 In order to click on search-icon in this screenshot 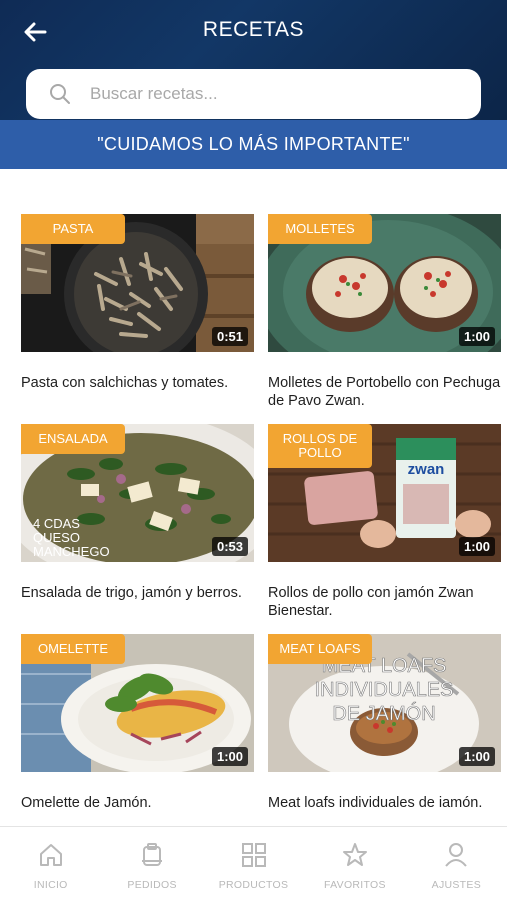, I will do `click(60, 94)`.